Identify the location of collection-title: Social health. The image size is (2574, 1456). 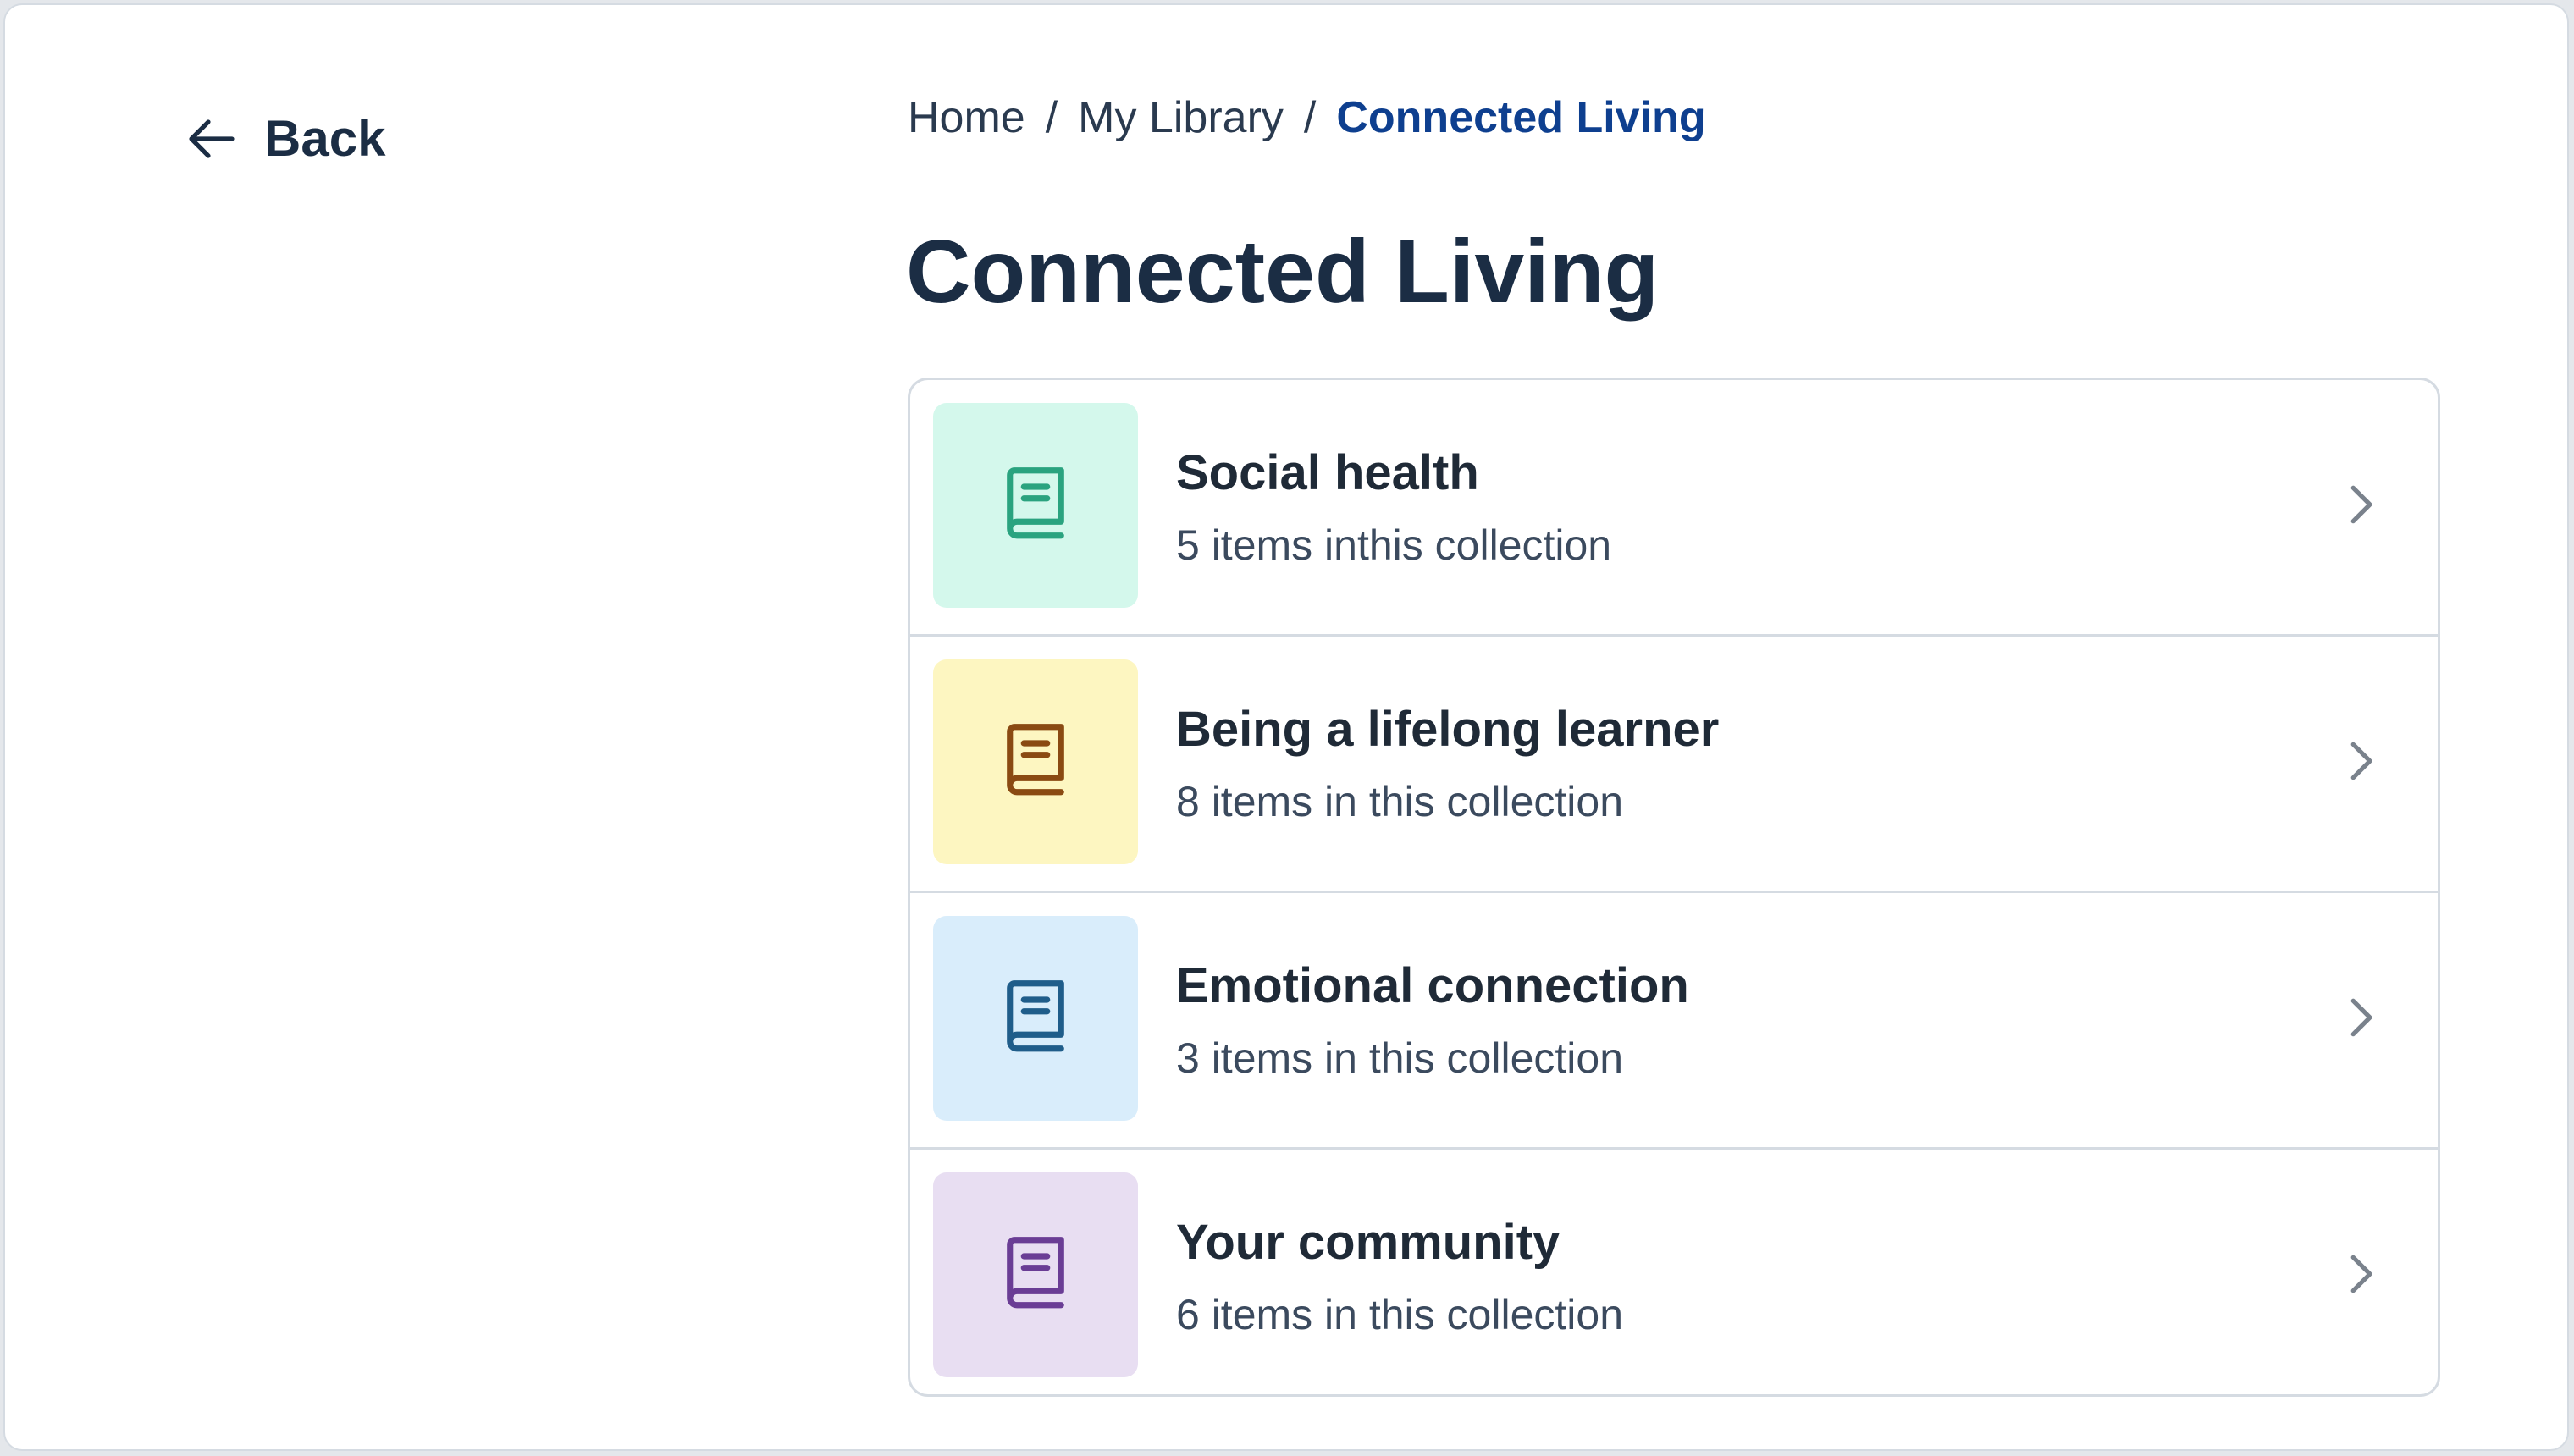
(1327, 472).